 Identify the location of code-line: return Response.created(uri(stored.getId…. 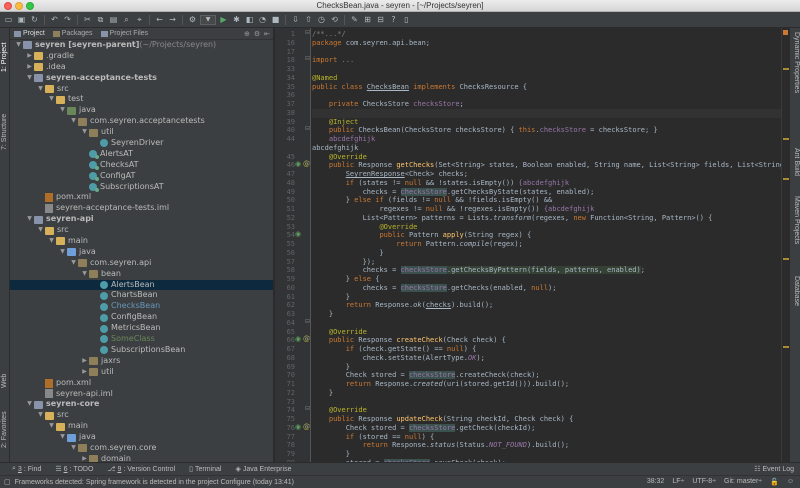
(440, 384).